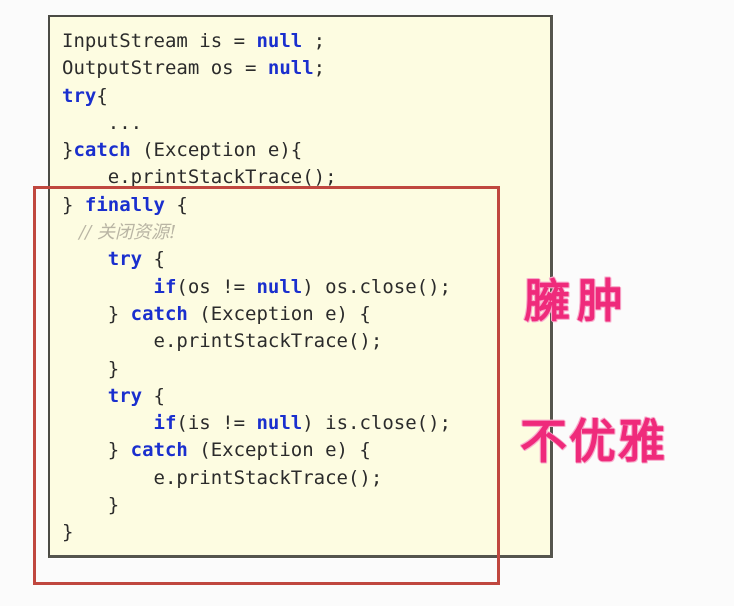 The width and height of the screenshot is (734, 606). What do you see at coordinates (124, 204) in the screenshot?
I see `code-keyword: finally` at bounding box center [124, 204].